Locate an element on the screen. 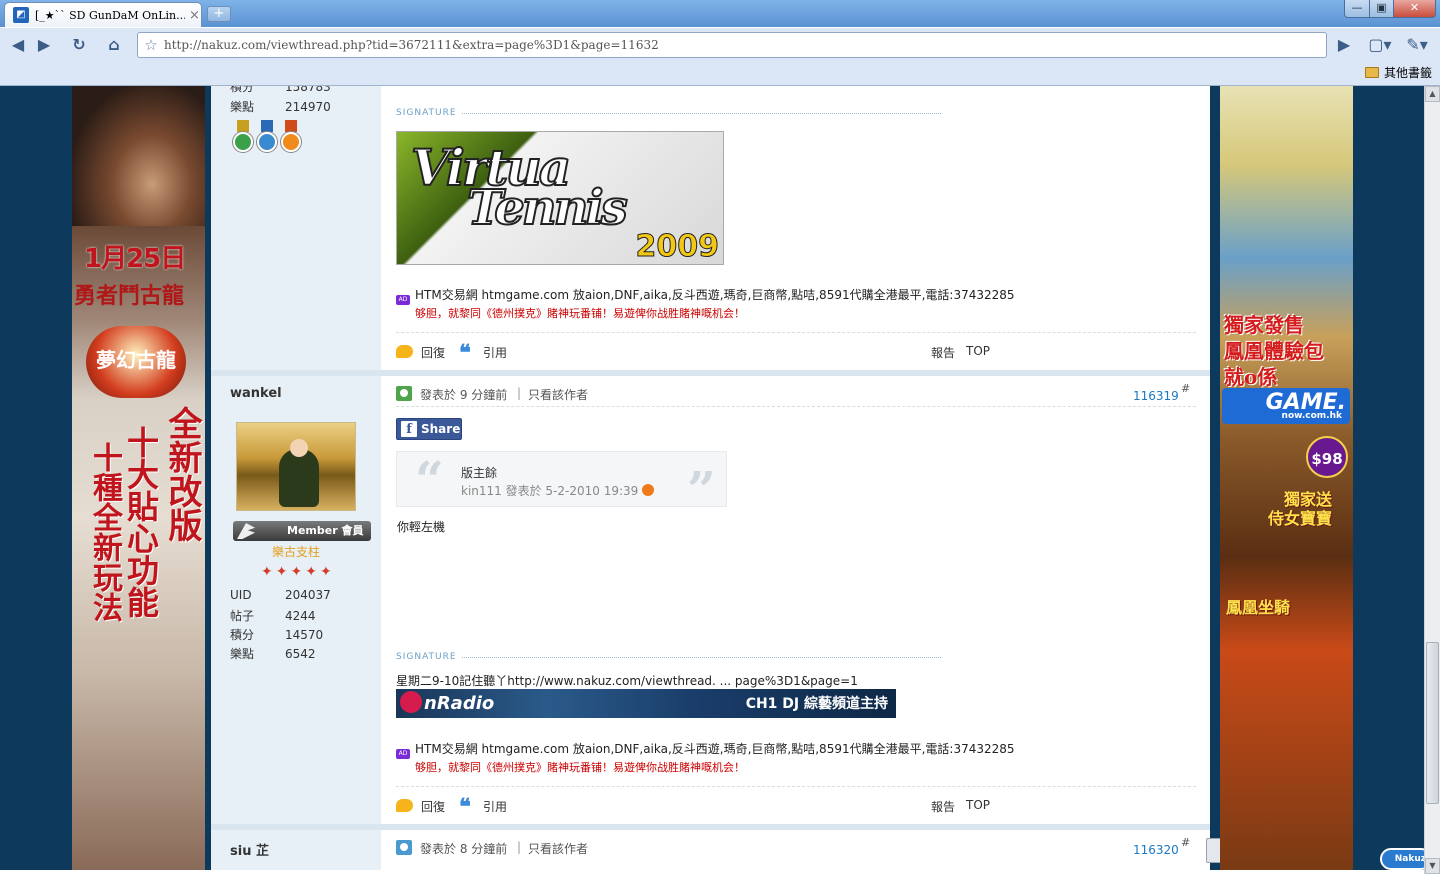 Image resolution: width=1440 pixels, height=874 pixels. minimize-button: — is located at coordinates (1357, 9).